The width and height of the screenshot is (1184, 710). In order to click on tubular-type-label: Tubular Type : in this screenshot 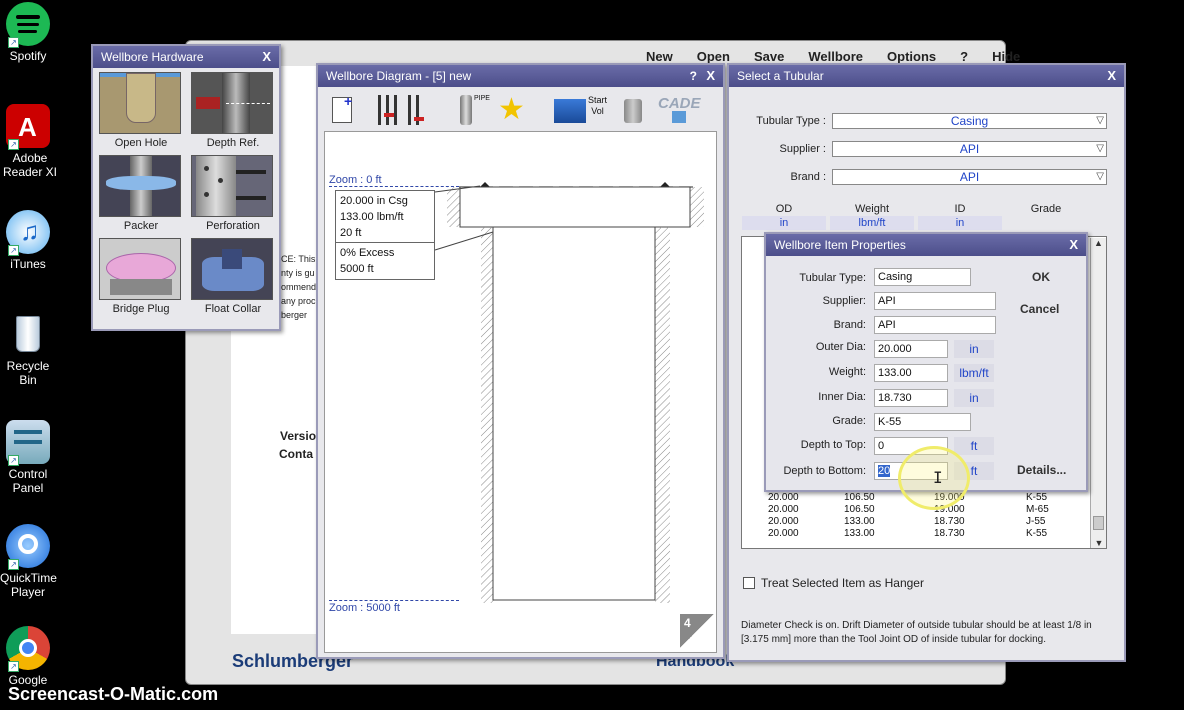, I will do `click(791, 121)`.